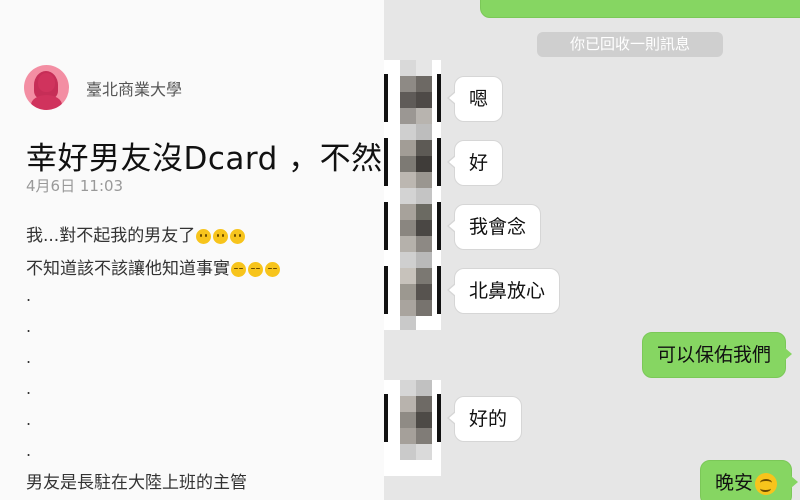  I want to click on message-incoming: 我會念, so click(494, 227).